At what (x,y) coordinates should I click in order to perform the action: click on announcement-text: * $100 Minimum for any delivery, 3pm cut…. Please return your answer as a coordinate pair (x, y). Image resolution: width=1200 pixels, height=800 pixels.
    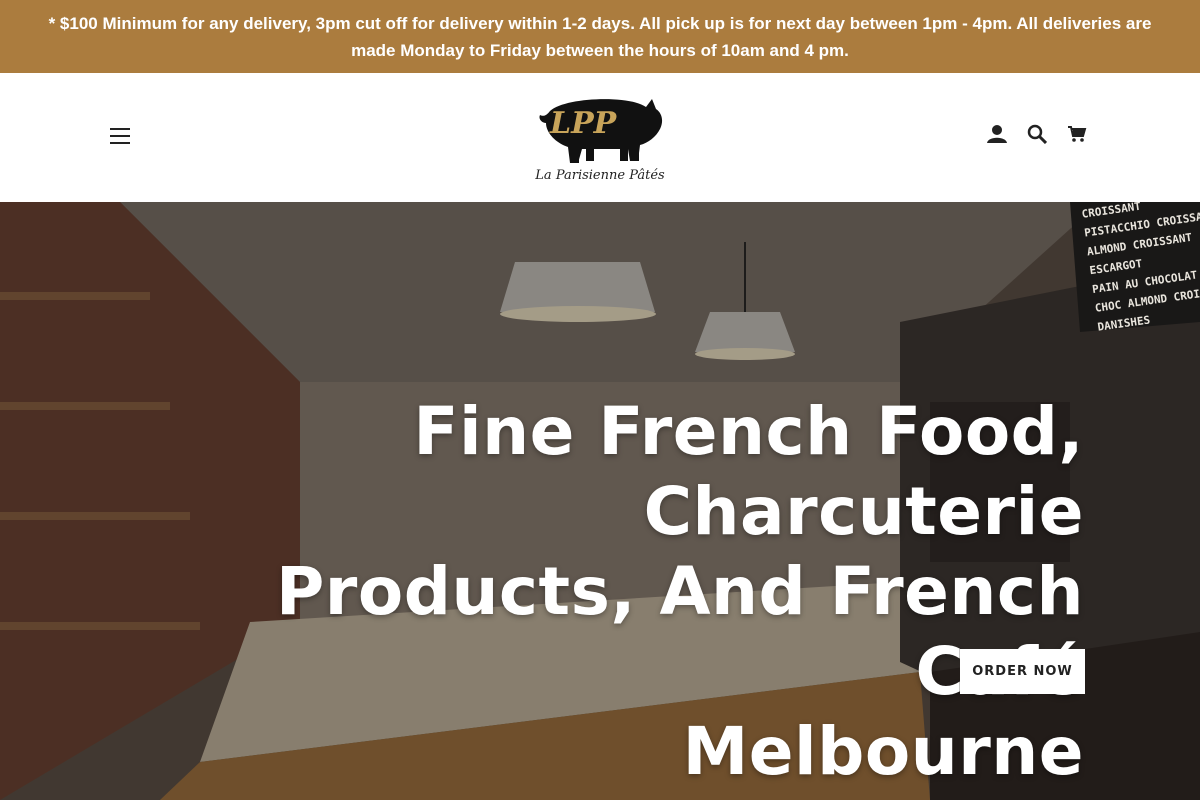
    Looking at the image, I should click on (600, 36).